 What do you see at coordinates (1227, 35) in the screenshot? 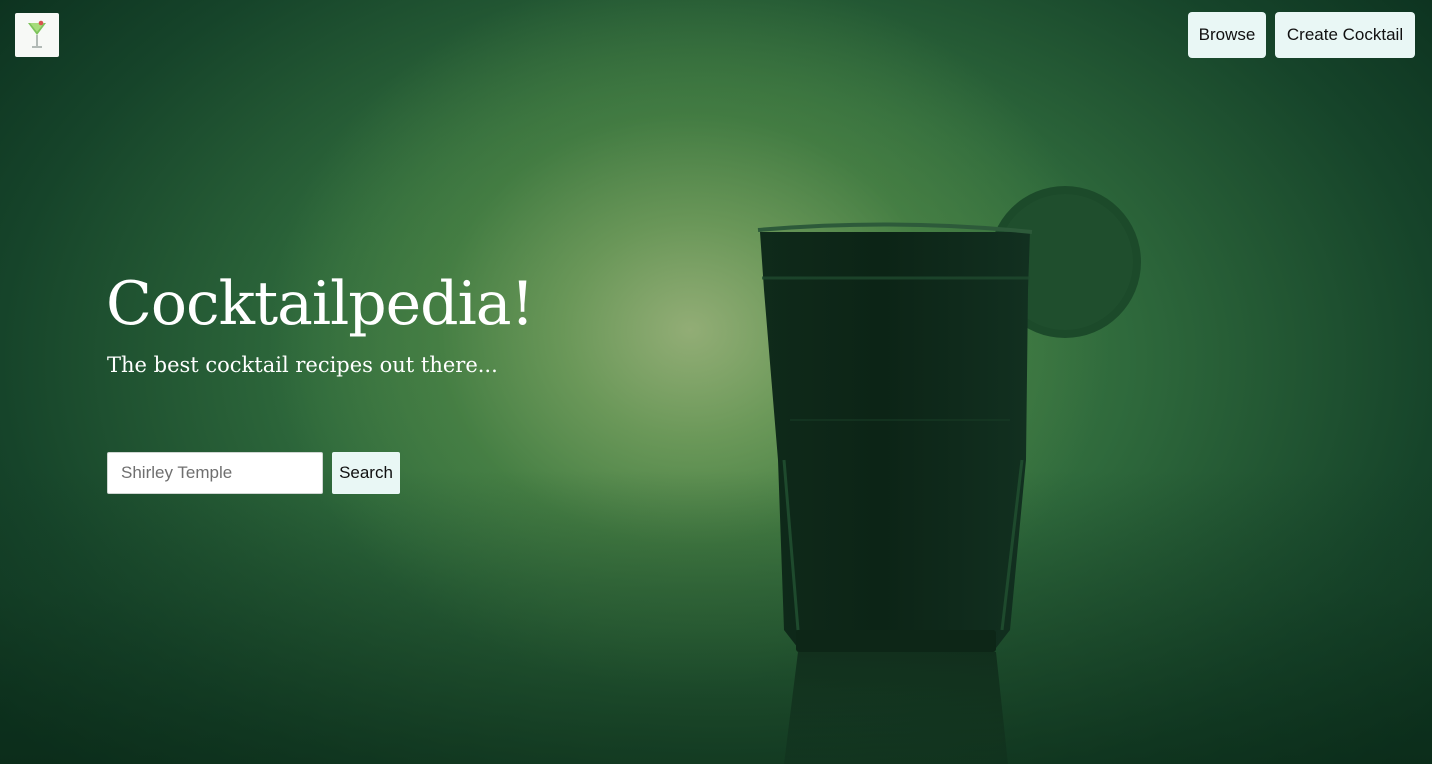
I see `browse-button: Browse` at bounding box center [1227, 35].